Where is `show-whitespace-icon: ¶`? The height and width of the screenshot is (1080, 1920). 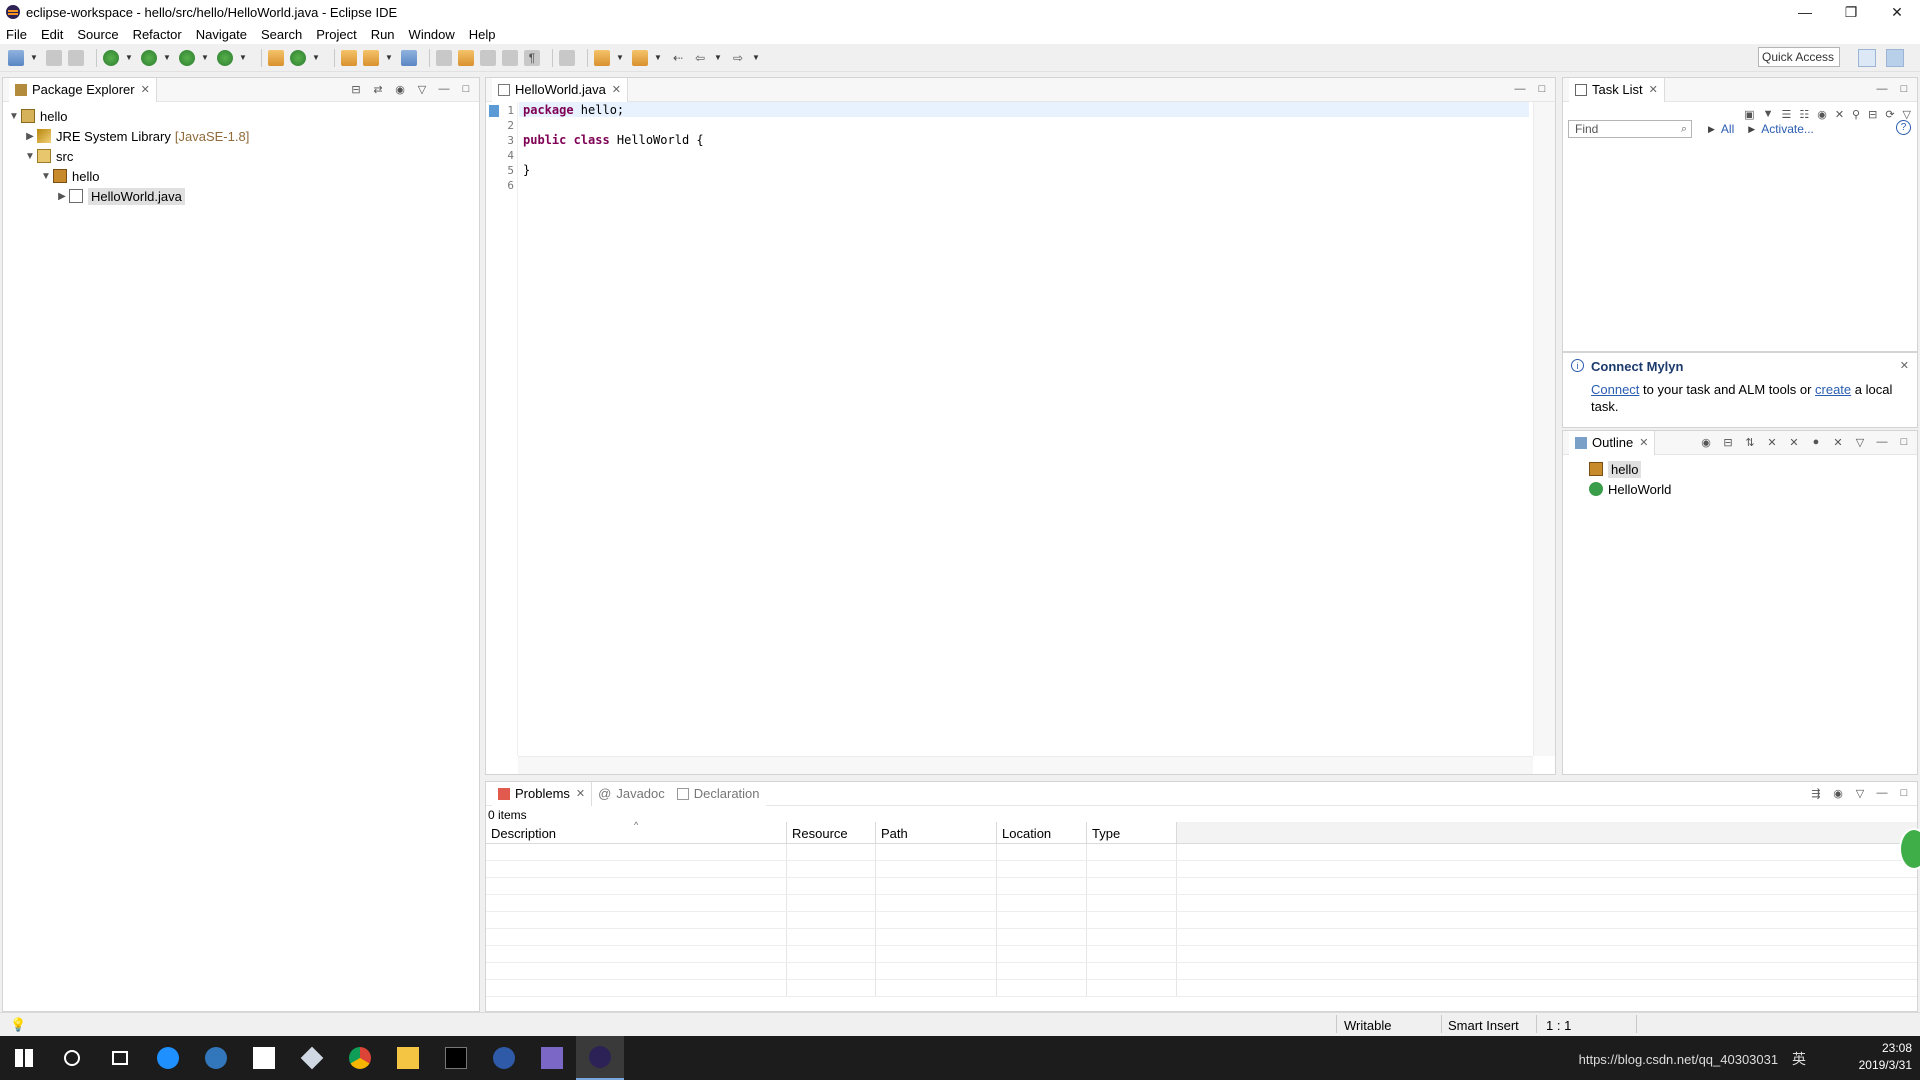 show-whitespace-icon: ¶ is located at coordinates (532, 57).